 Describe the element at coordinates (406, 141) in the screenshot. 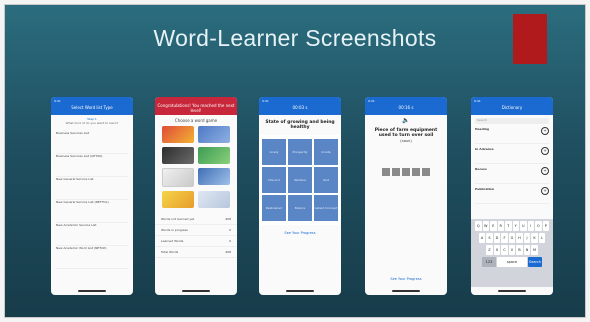

I see `part-of-speech: (noun)` at that location.